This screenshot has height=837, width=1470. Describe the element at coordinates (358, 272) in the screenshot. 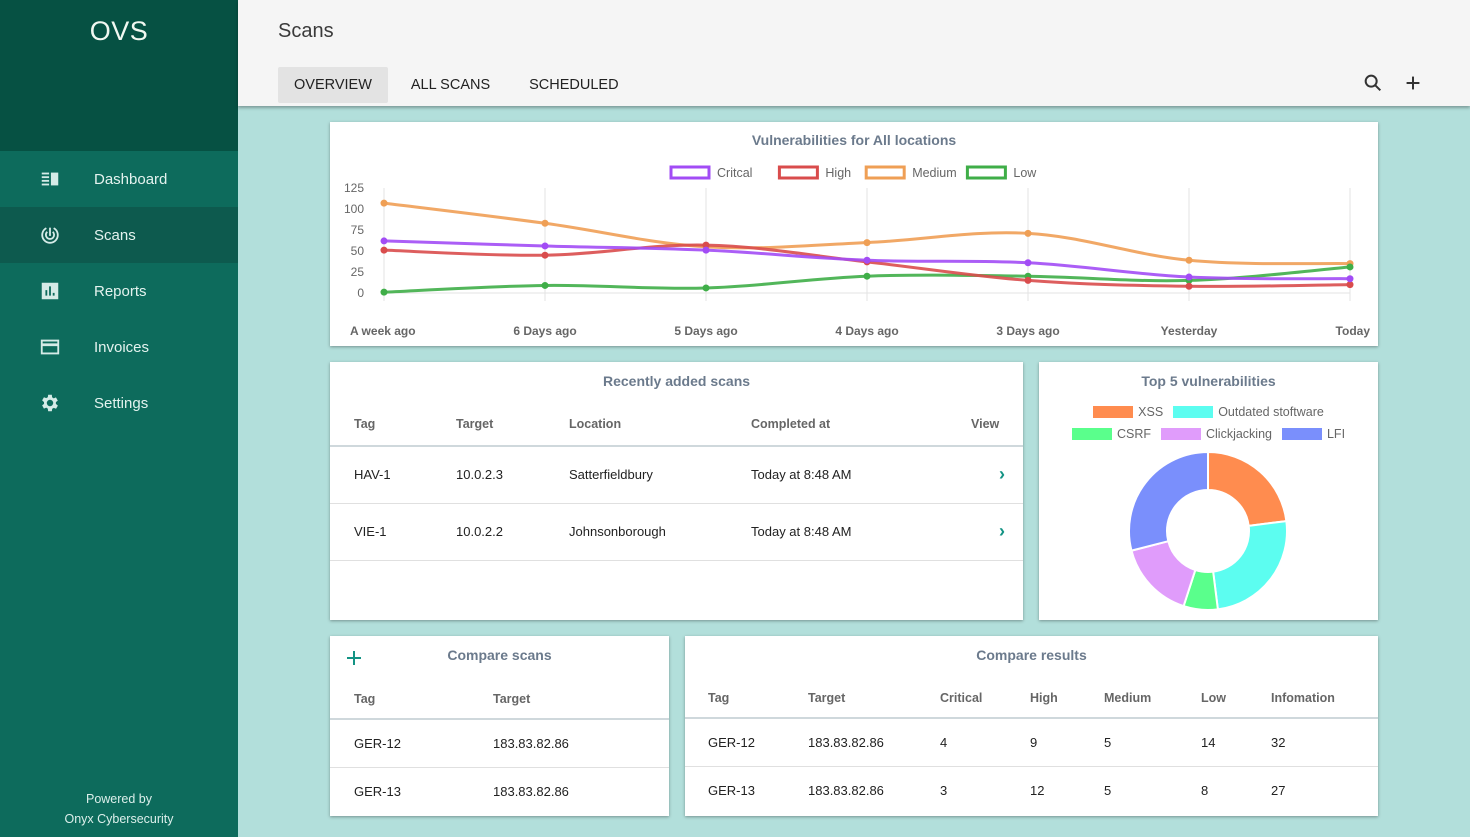

I see `y-tick-label: 25` at that location.